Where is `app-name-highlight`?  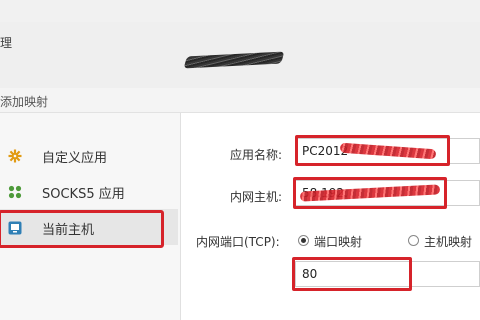 app-name-highlight is located at coordinates (372, 150).